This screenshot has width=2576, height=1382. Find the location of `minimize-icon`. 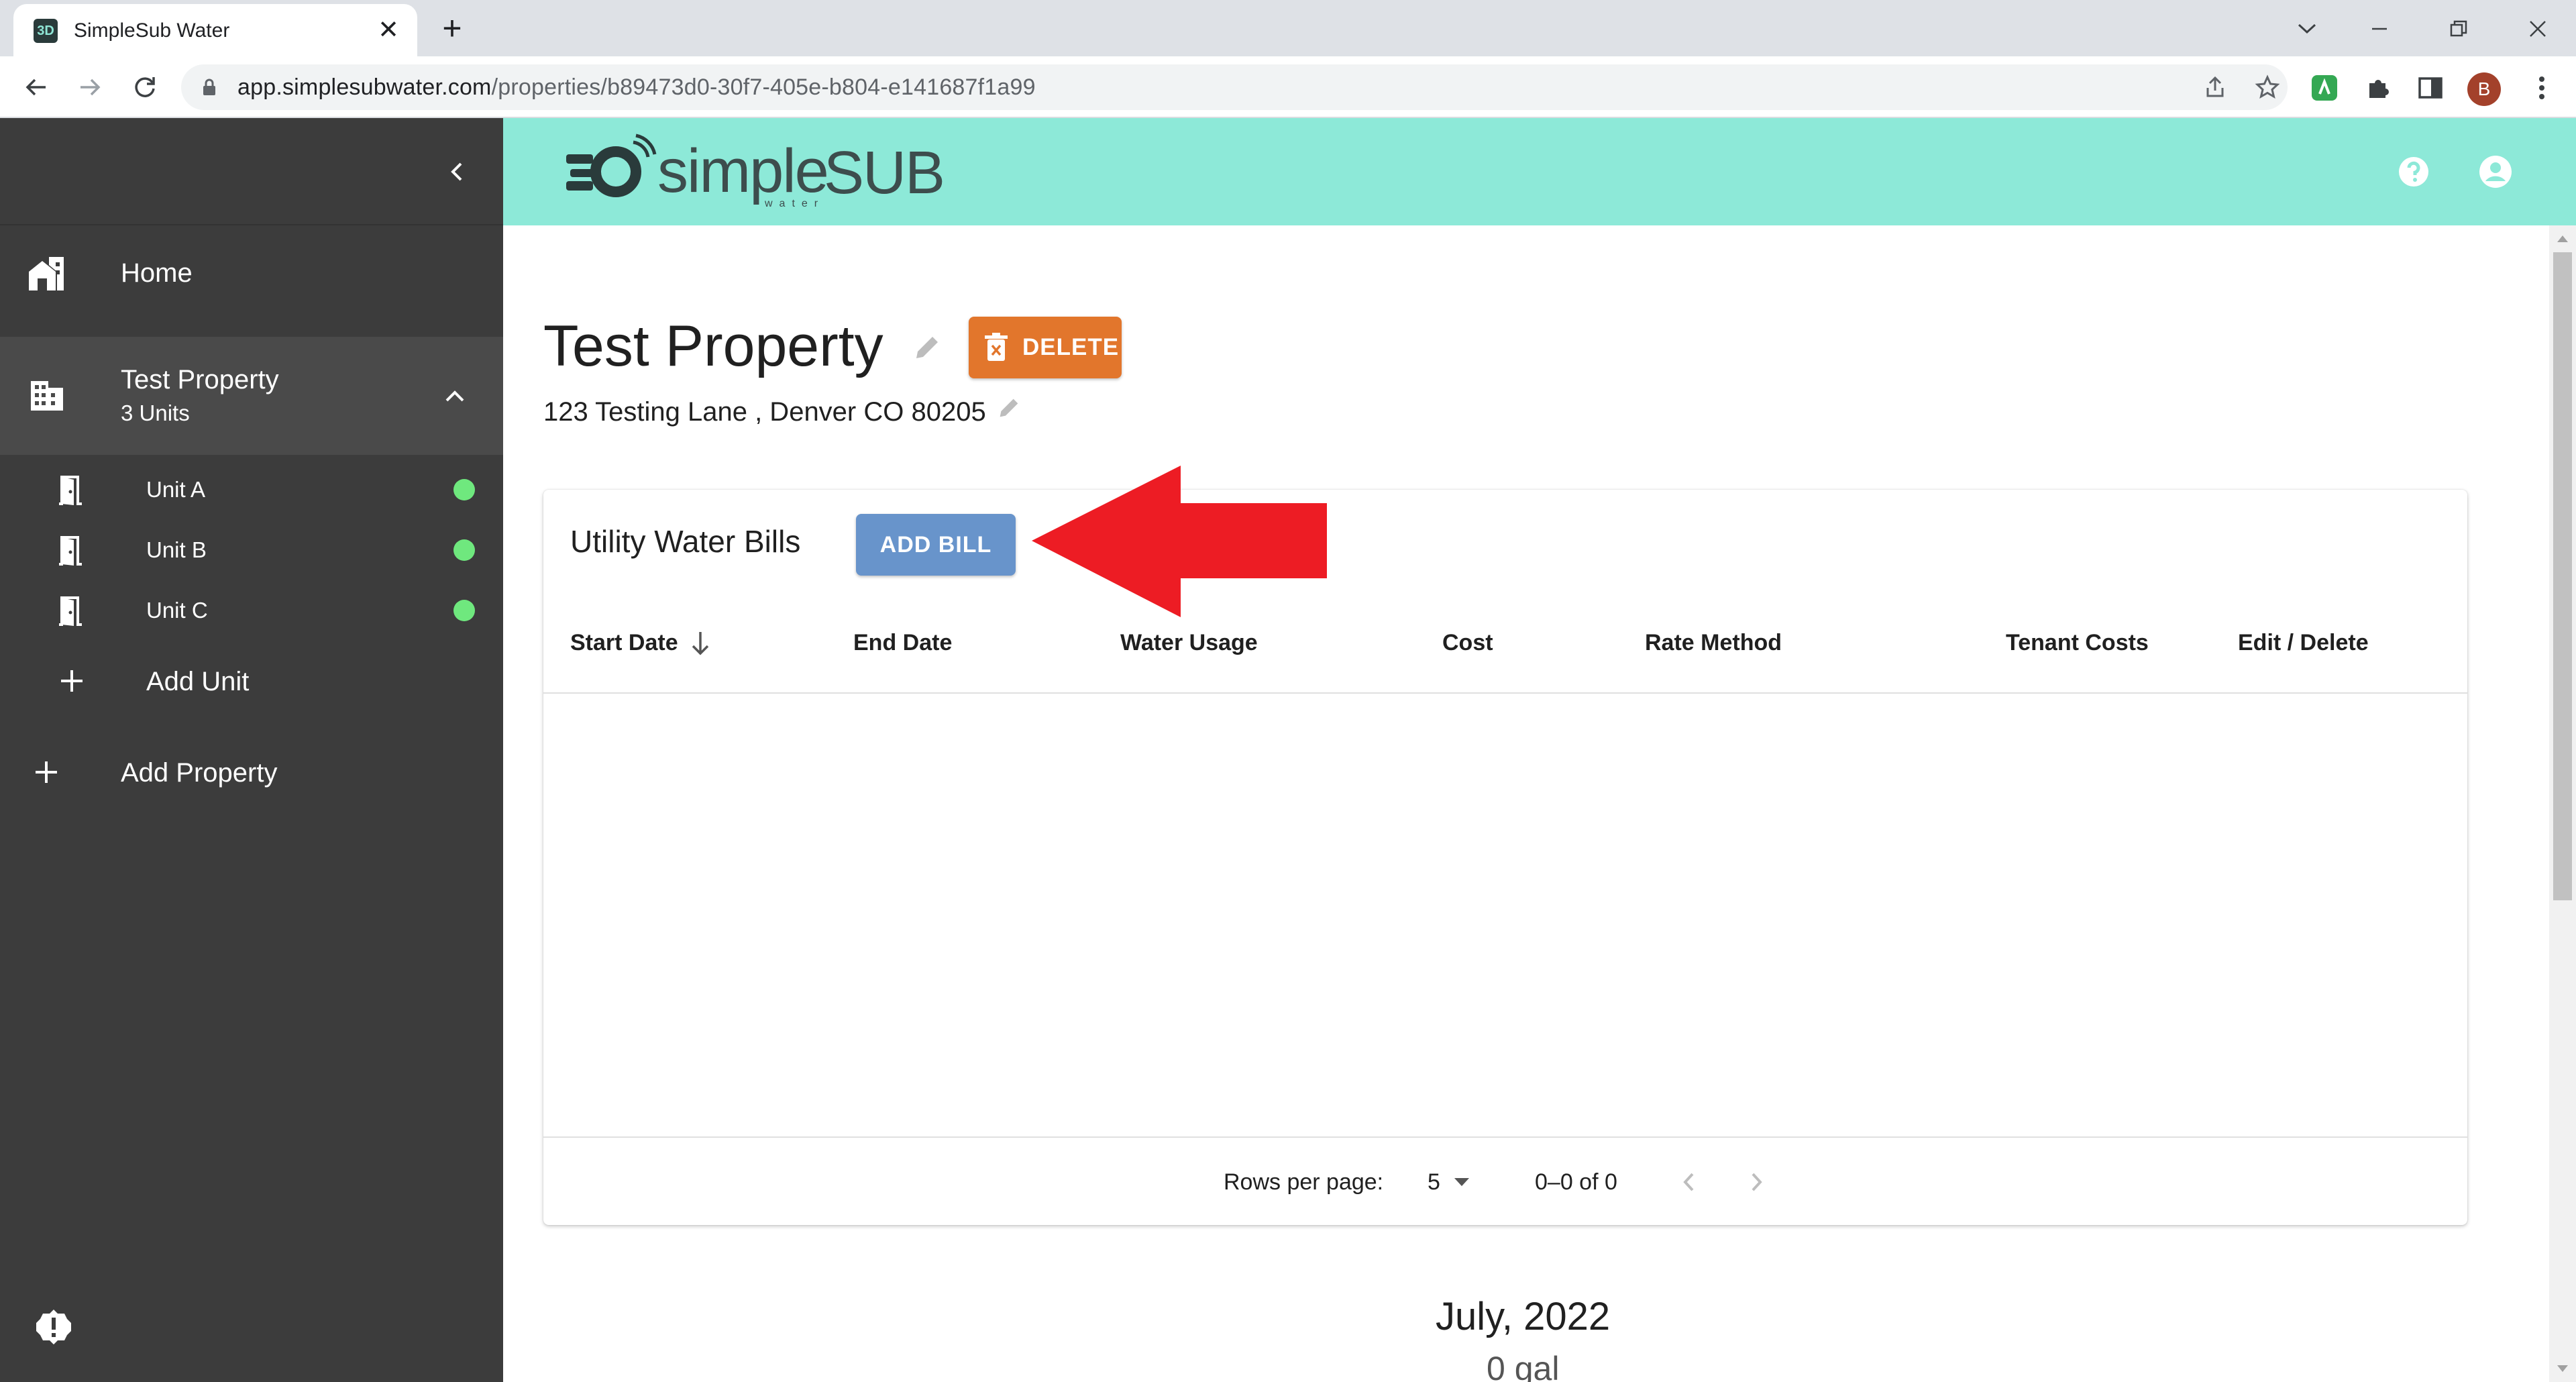

minimize-icon is located at coordinates (2379, 28).